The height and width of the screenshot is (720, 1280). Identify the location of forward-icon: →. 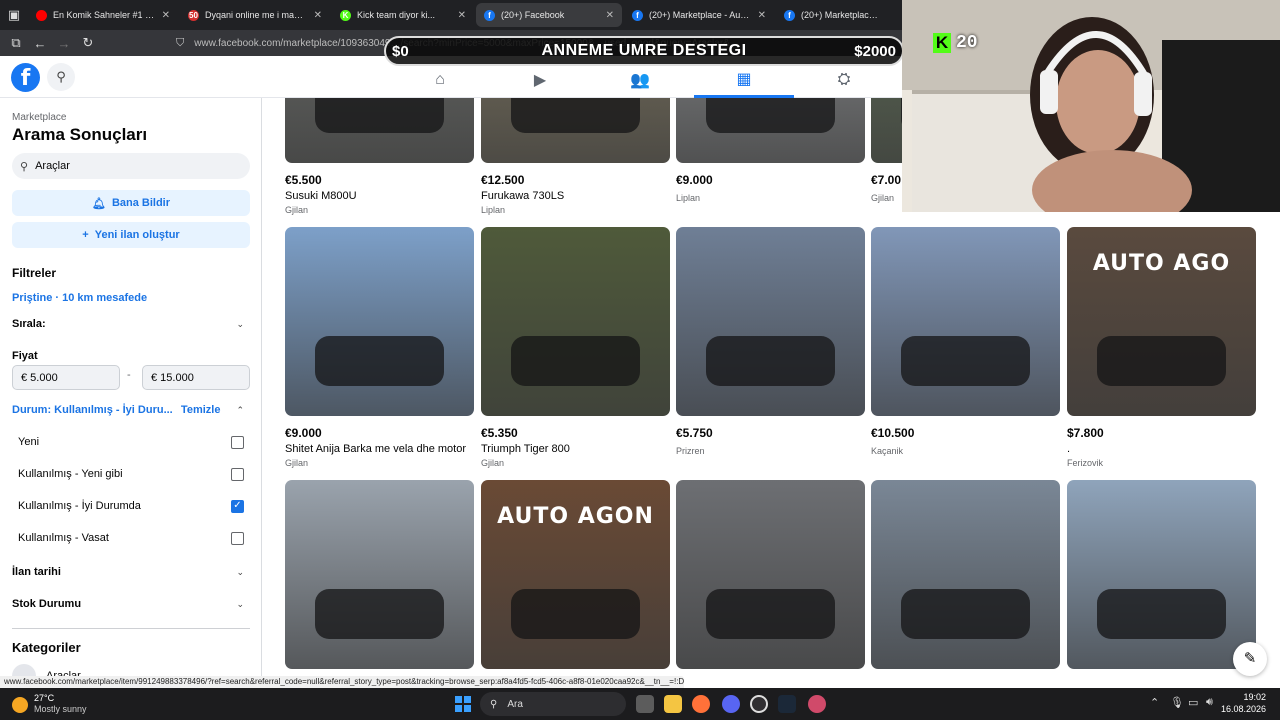
(64, 43).